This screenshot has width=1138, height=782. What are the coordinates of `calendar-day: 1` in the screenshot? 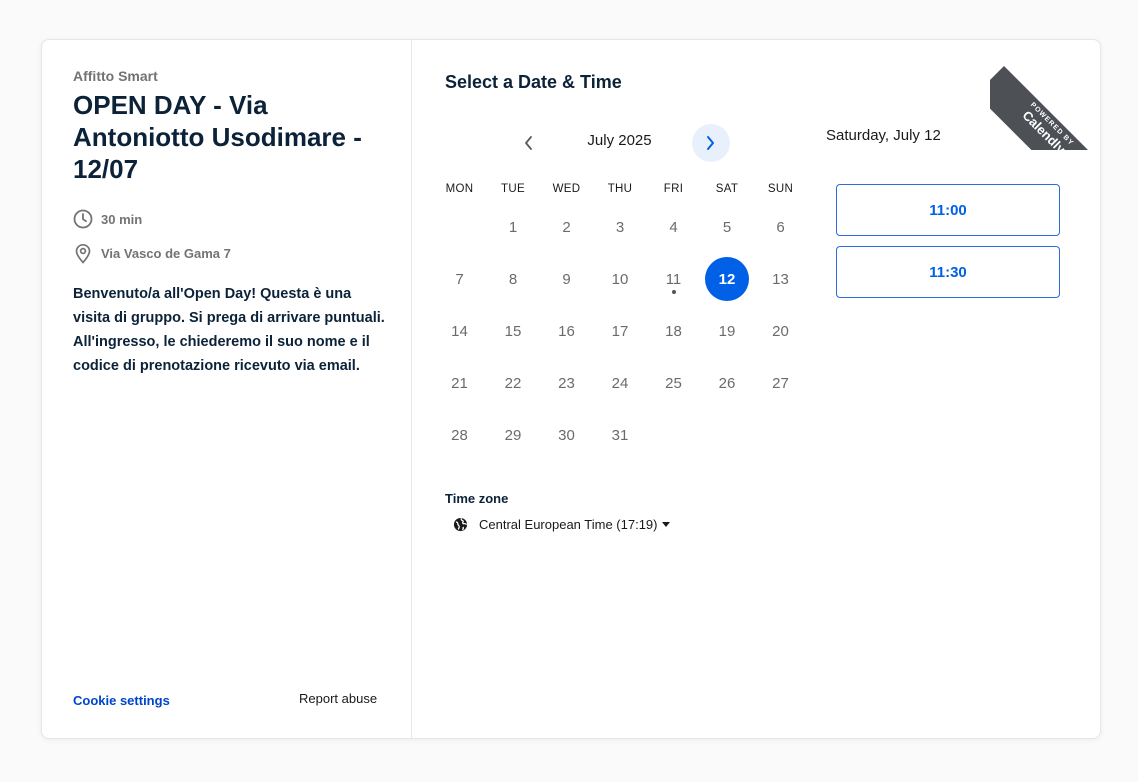 It's located at (513, 227).